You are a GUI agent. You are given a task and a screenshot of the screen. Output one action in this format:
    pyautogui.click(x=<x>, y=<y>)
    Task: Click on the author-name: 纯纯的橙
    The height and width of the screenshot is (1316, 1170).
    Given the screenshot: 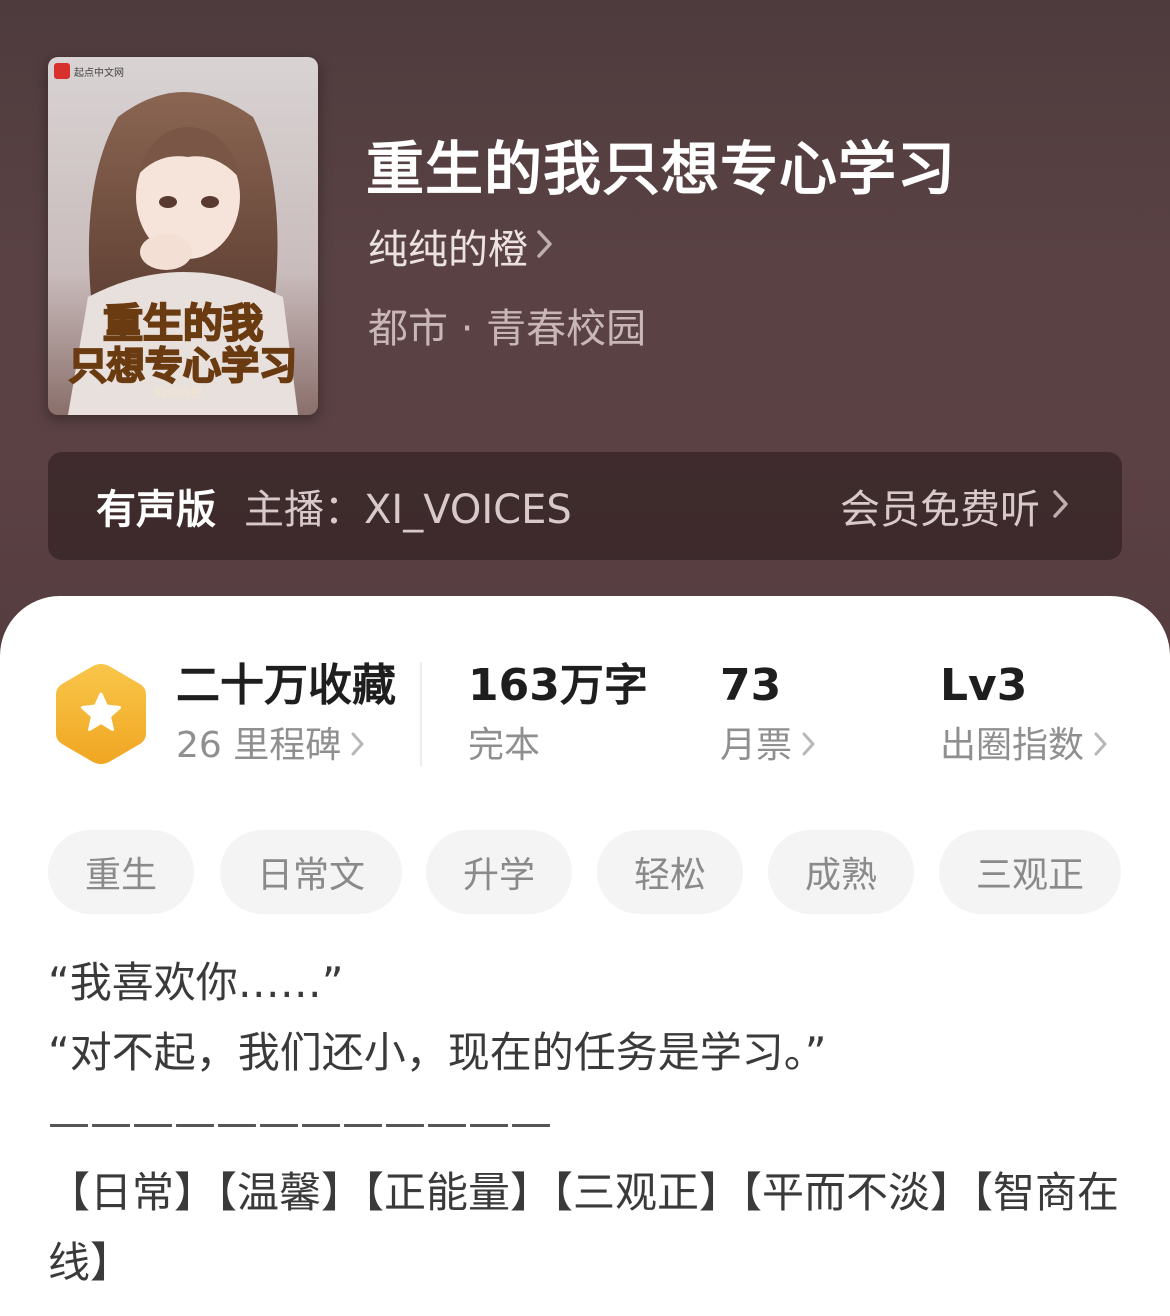 What is the action you would take?
    pyautogui.click(x=448, y=250)
    